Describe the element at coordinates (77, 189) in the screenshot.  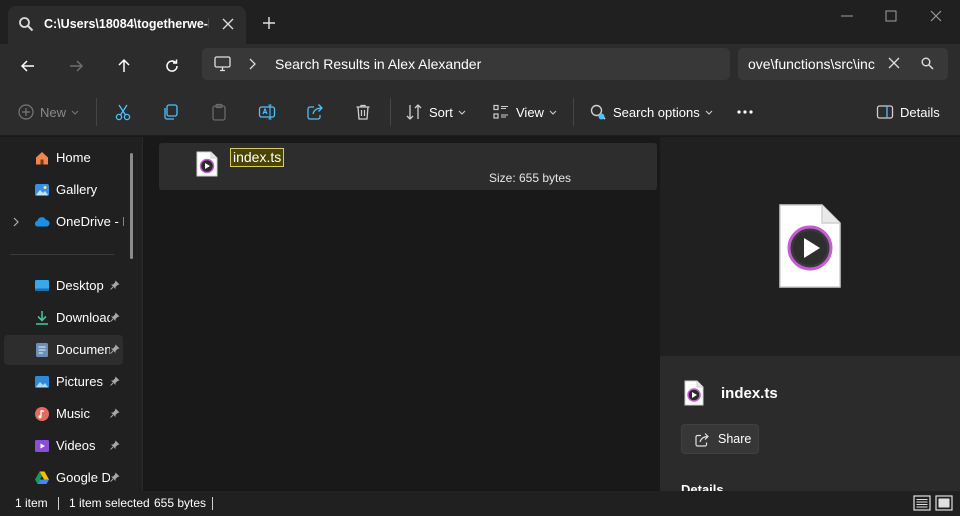
I see `sidebar-item-label: Gallery` at that location.